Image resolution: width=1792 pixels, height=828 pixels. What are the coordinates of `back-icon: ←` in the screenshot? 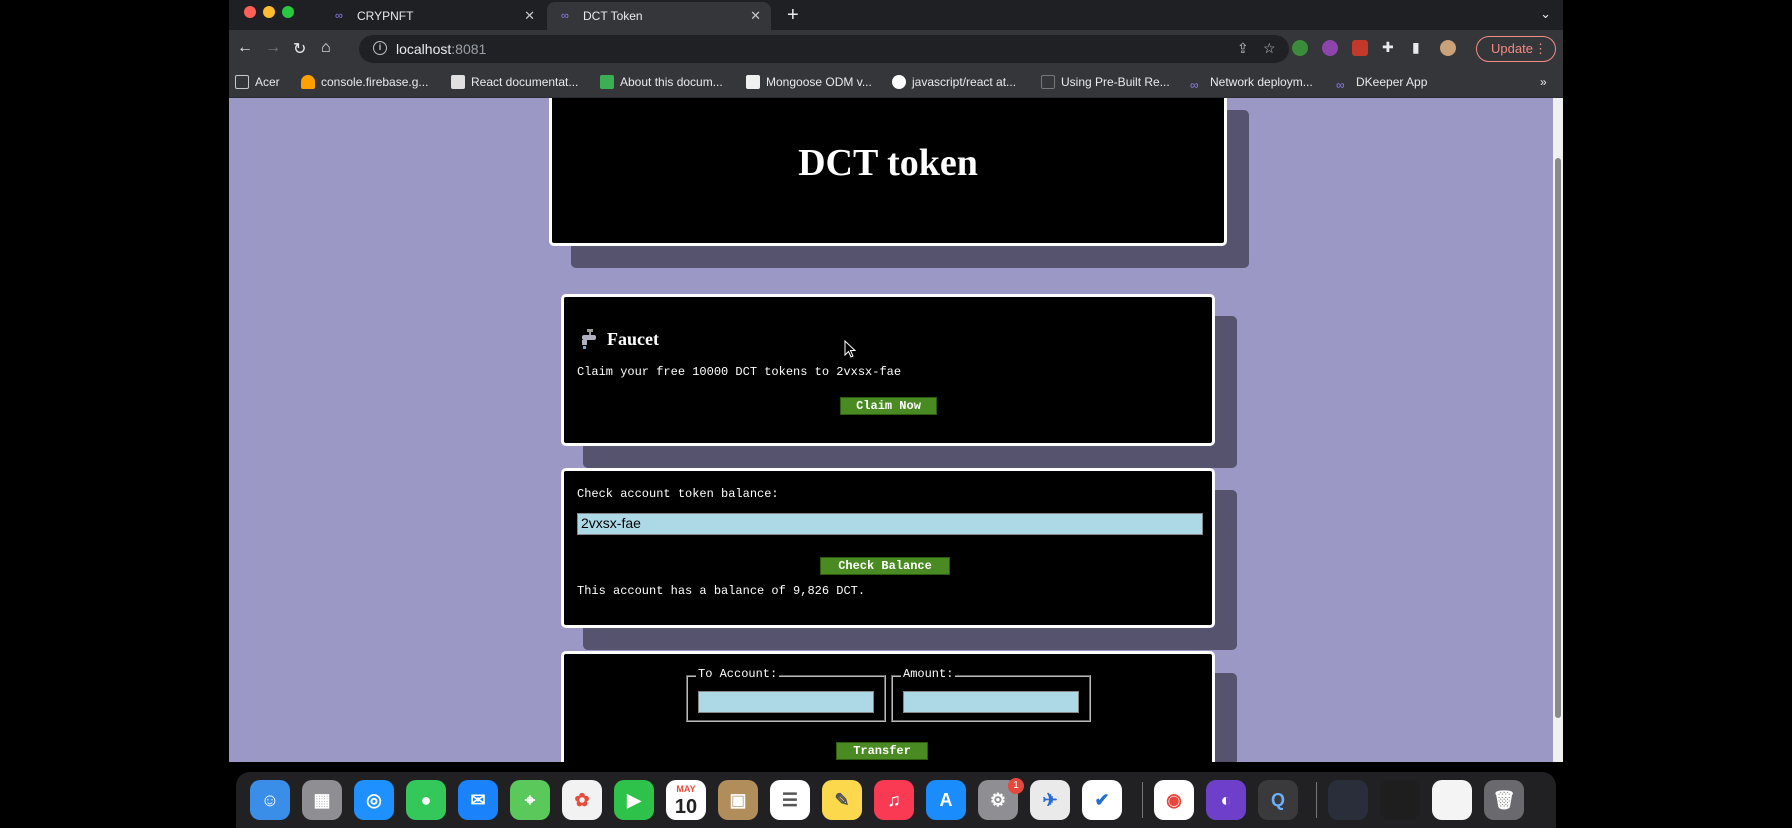 It's located at (245, 48).